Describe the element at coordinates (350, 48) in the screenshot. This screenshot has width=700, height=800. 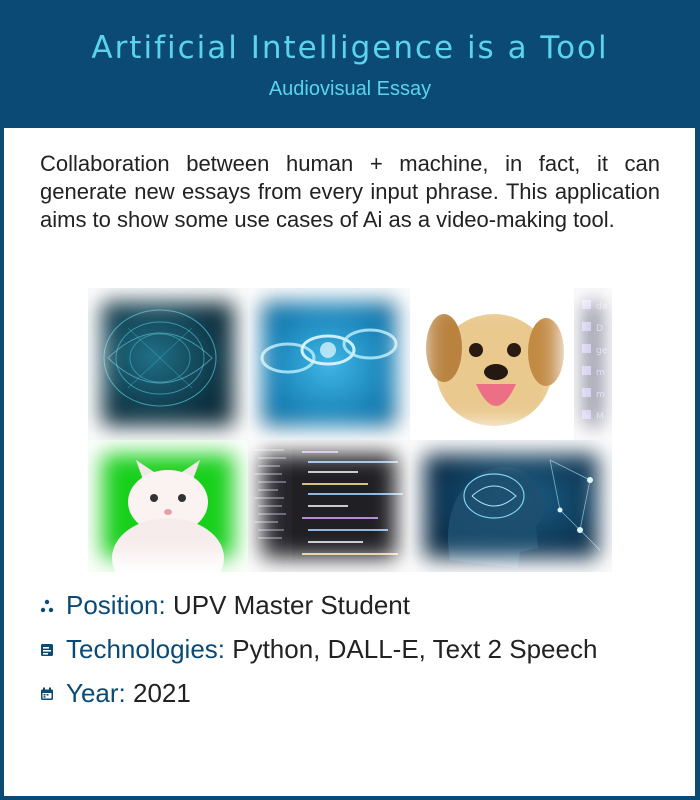
I see `page-title: Artificial Intelligence is a Tool` at that location.